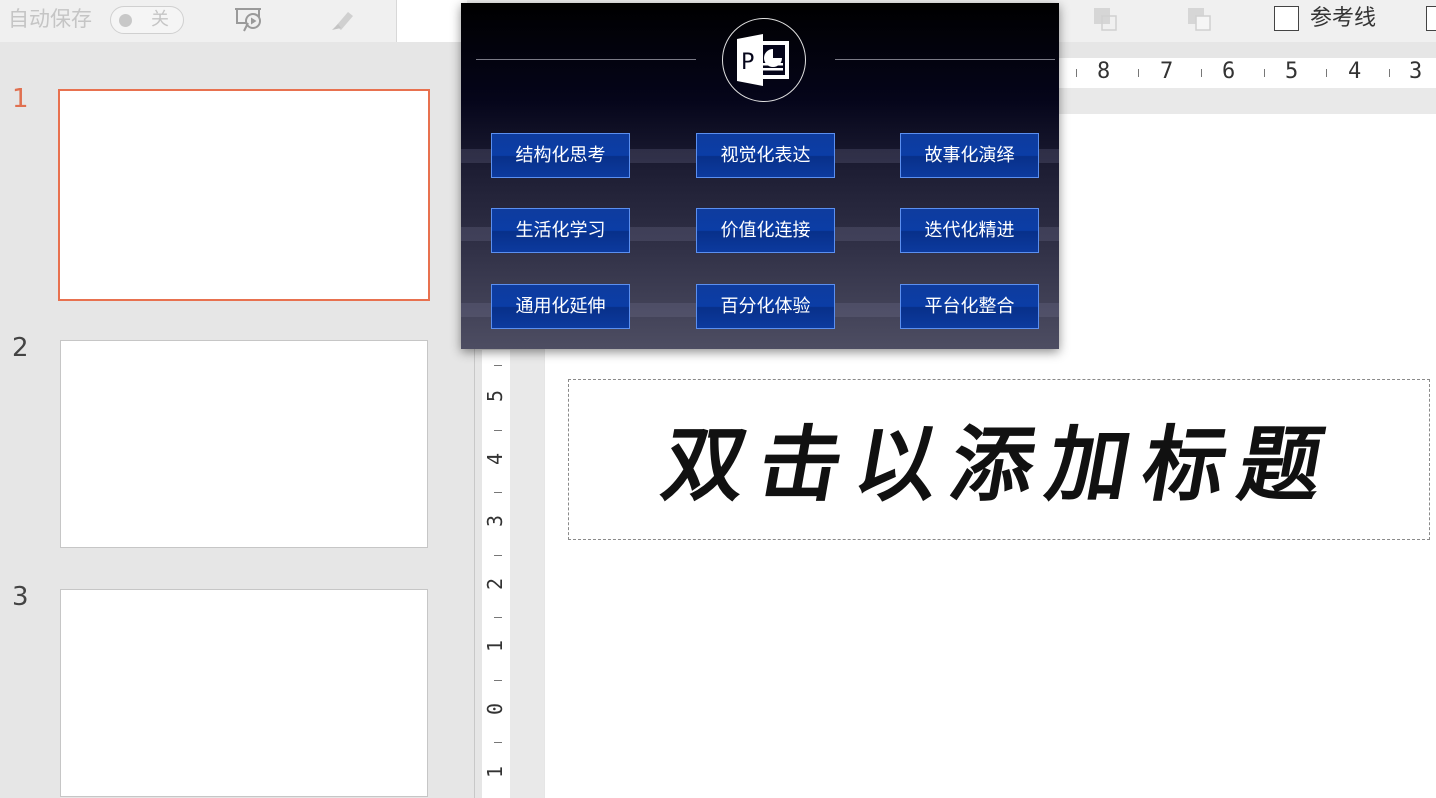 The image size is (1436, 798). I want to click on ribbon-tab-blank, so click(431, 21).